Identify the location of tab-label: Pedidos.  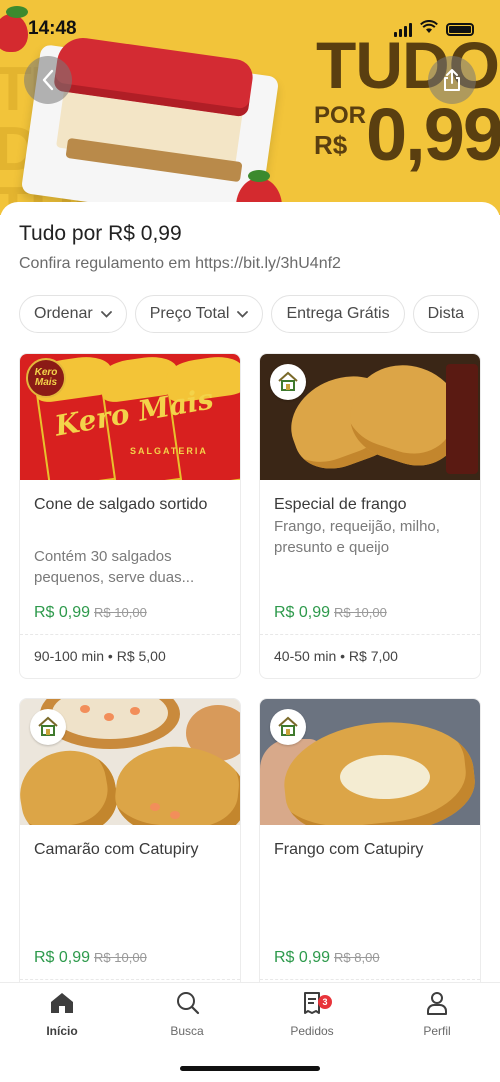
(312, 1031).